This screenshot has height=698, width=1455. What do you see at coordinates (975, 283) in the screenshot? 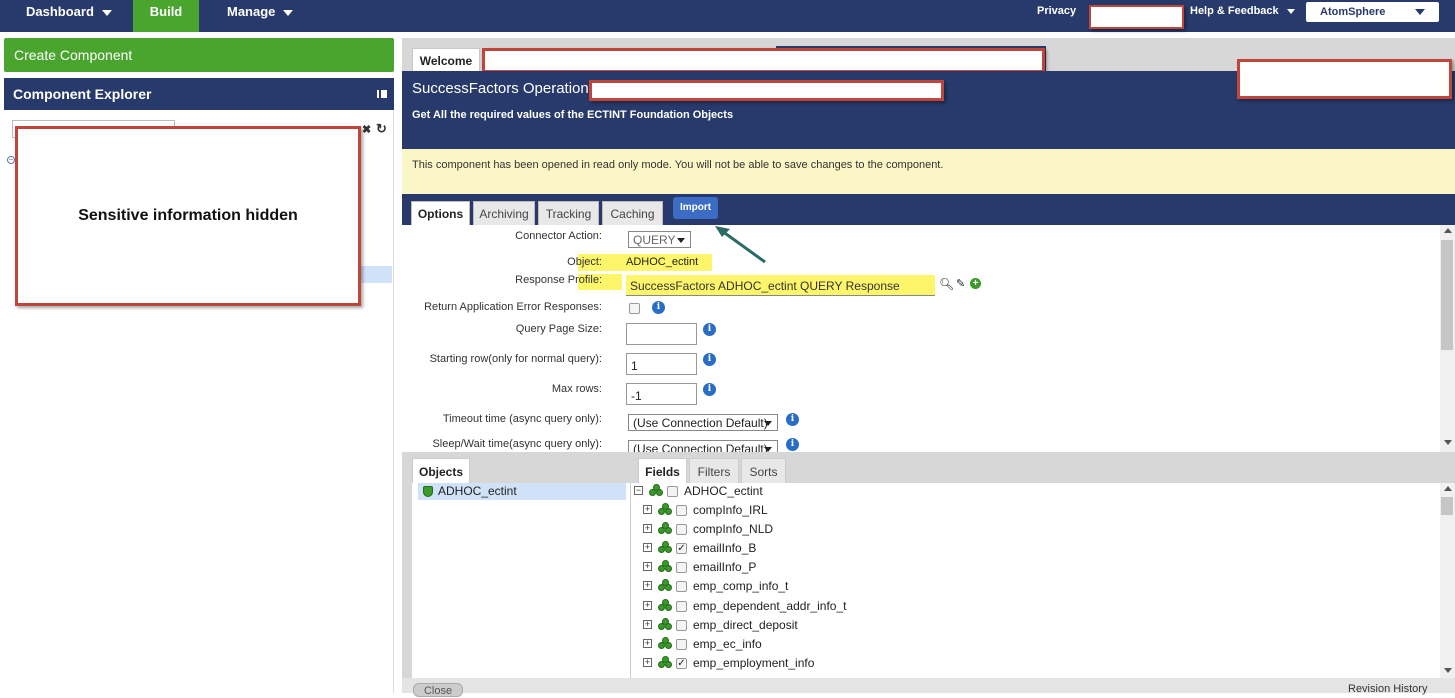
I see `add-icon: +` at bounding box center [975, 283].